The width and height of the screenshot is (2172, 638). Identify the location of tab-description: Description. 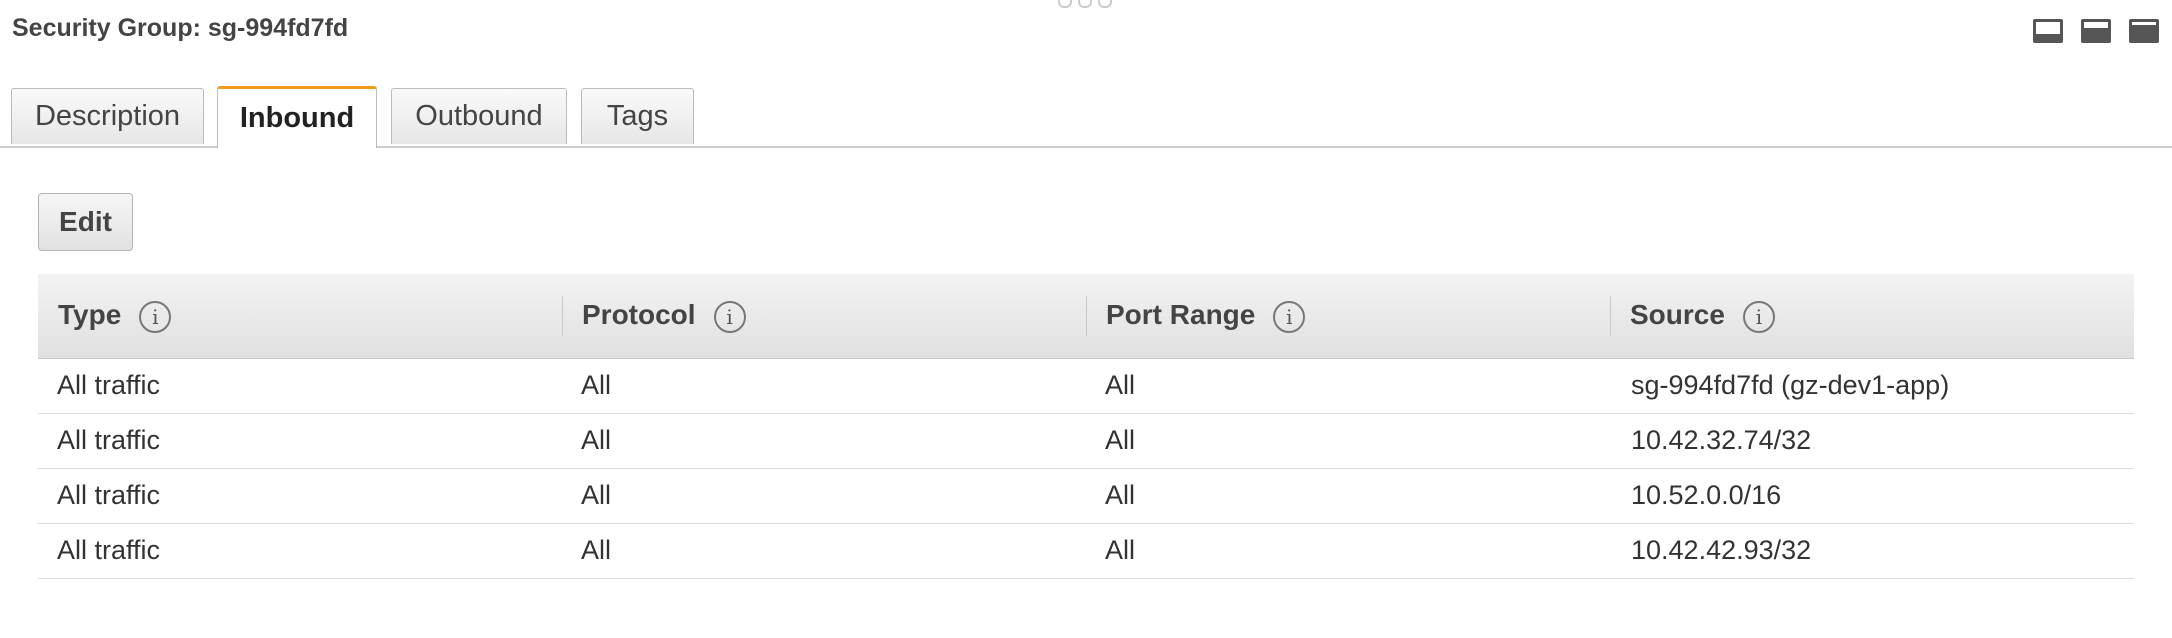
(107, 116).